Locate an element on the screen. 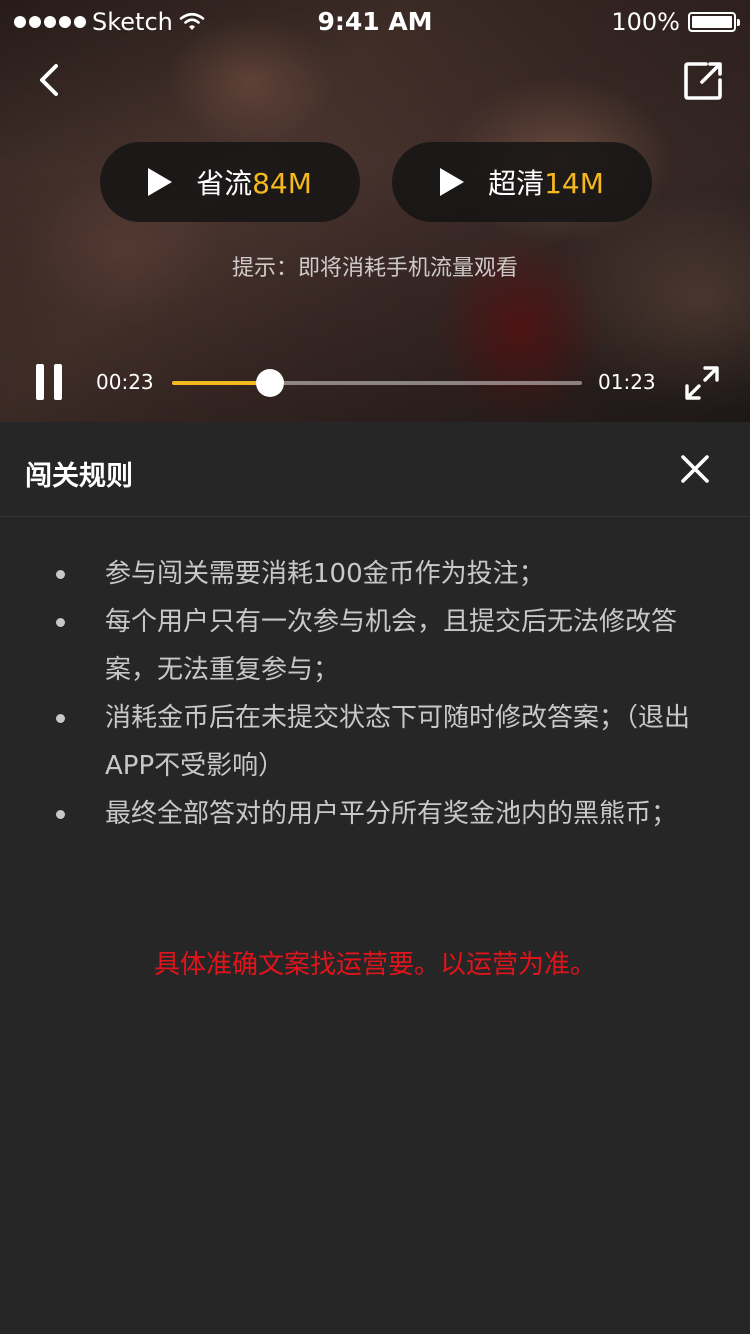  progress-bar is located at coordinates (377, 383).